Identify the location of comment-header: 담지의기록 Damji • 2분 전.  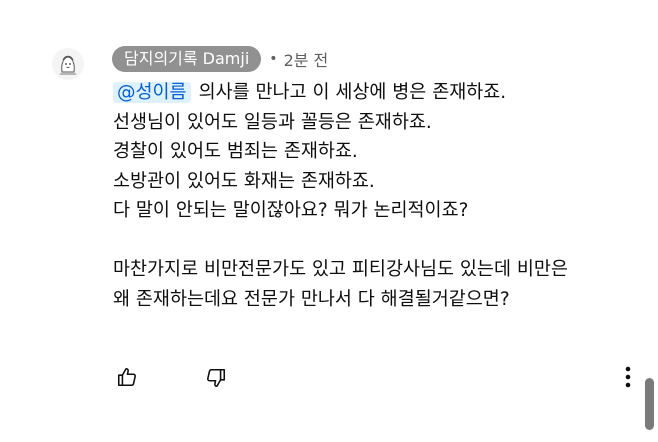
(220, 59).